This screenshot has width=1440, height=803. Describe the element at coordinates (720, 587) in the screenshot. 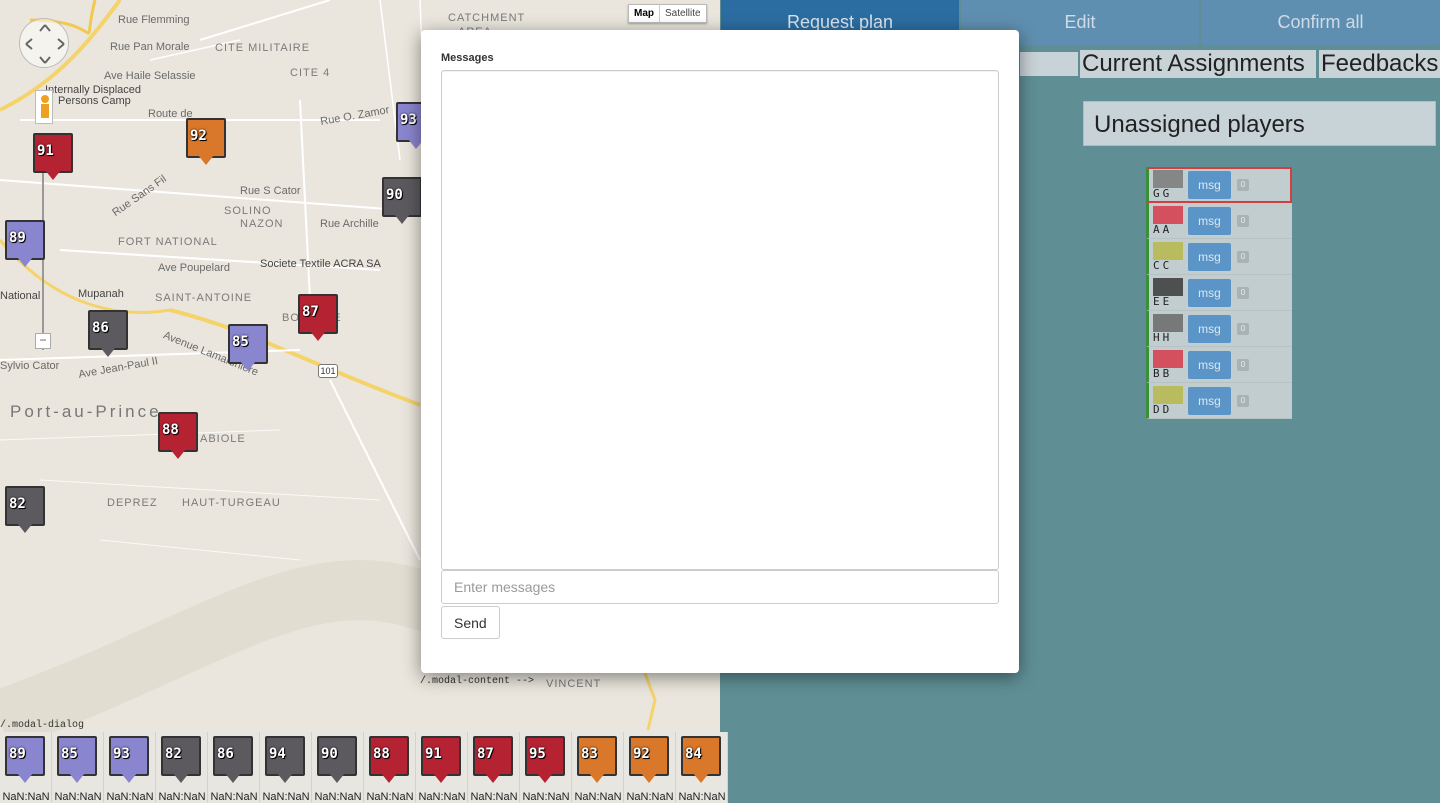

I see `message-input` at that location.